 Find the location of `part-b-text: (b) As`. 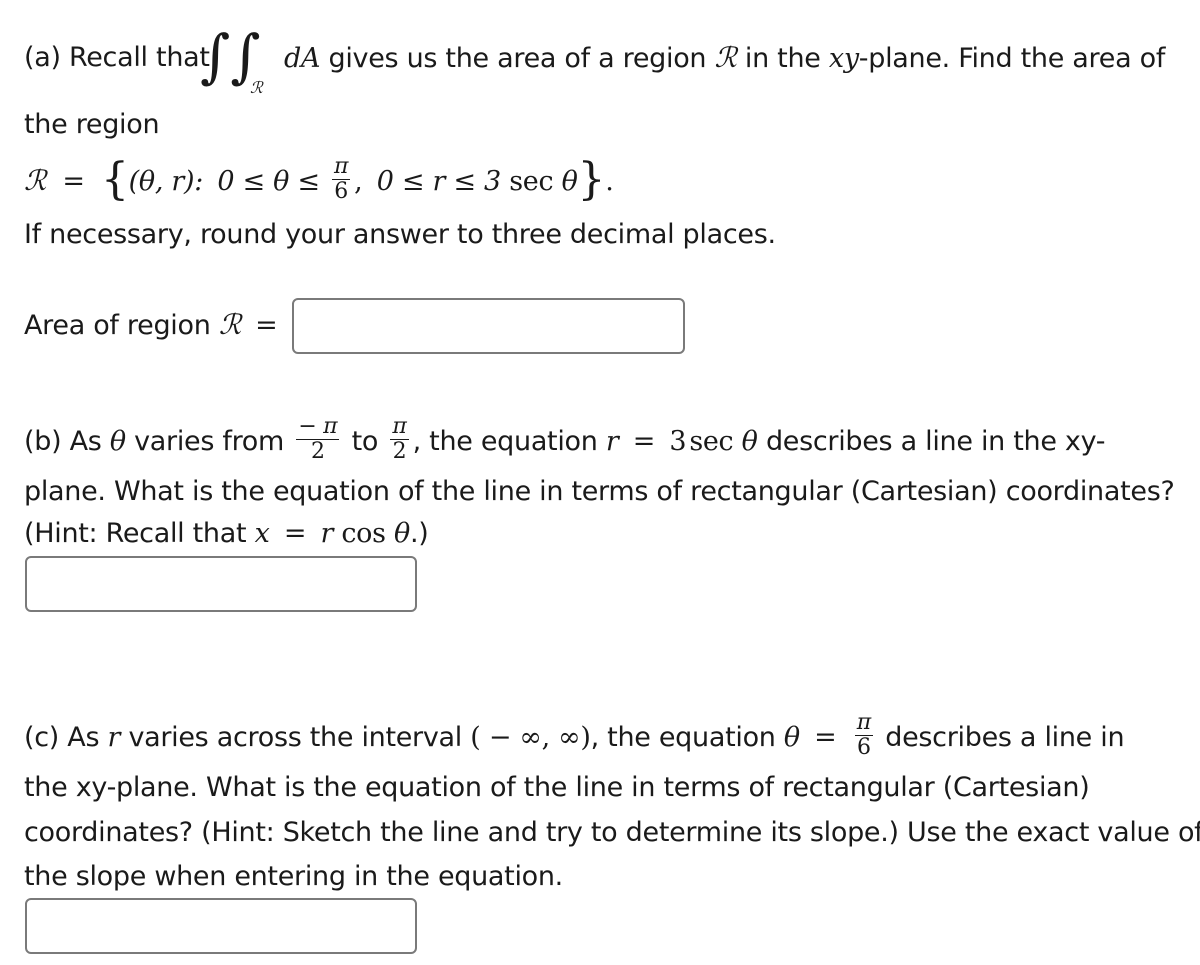

part-b-text: (b) As is located at coordinates (63, 441).